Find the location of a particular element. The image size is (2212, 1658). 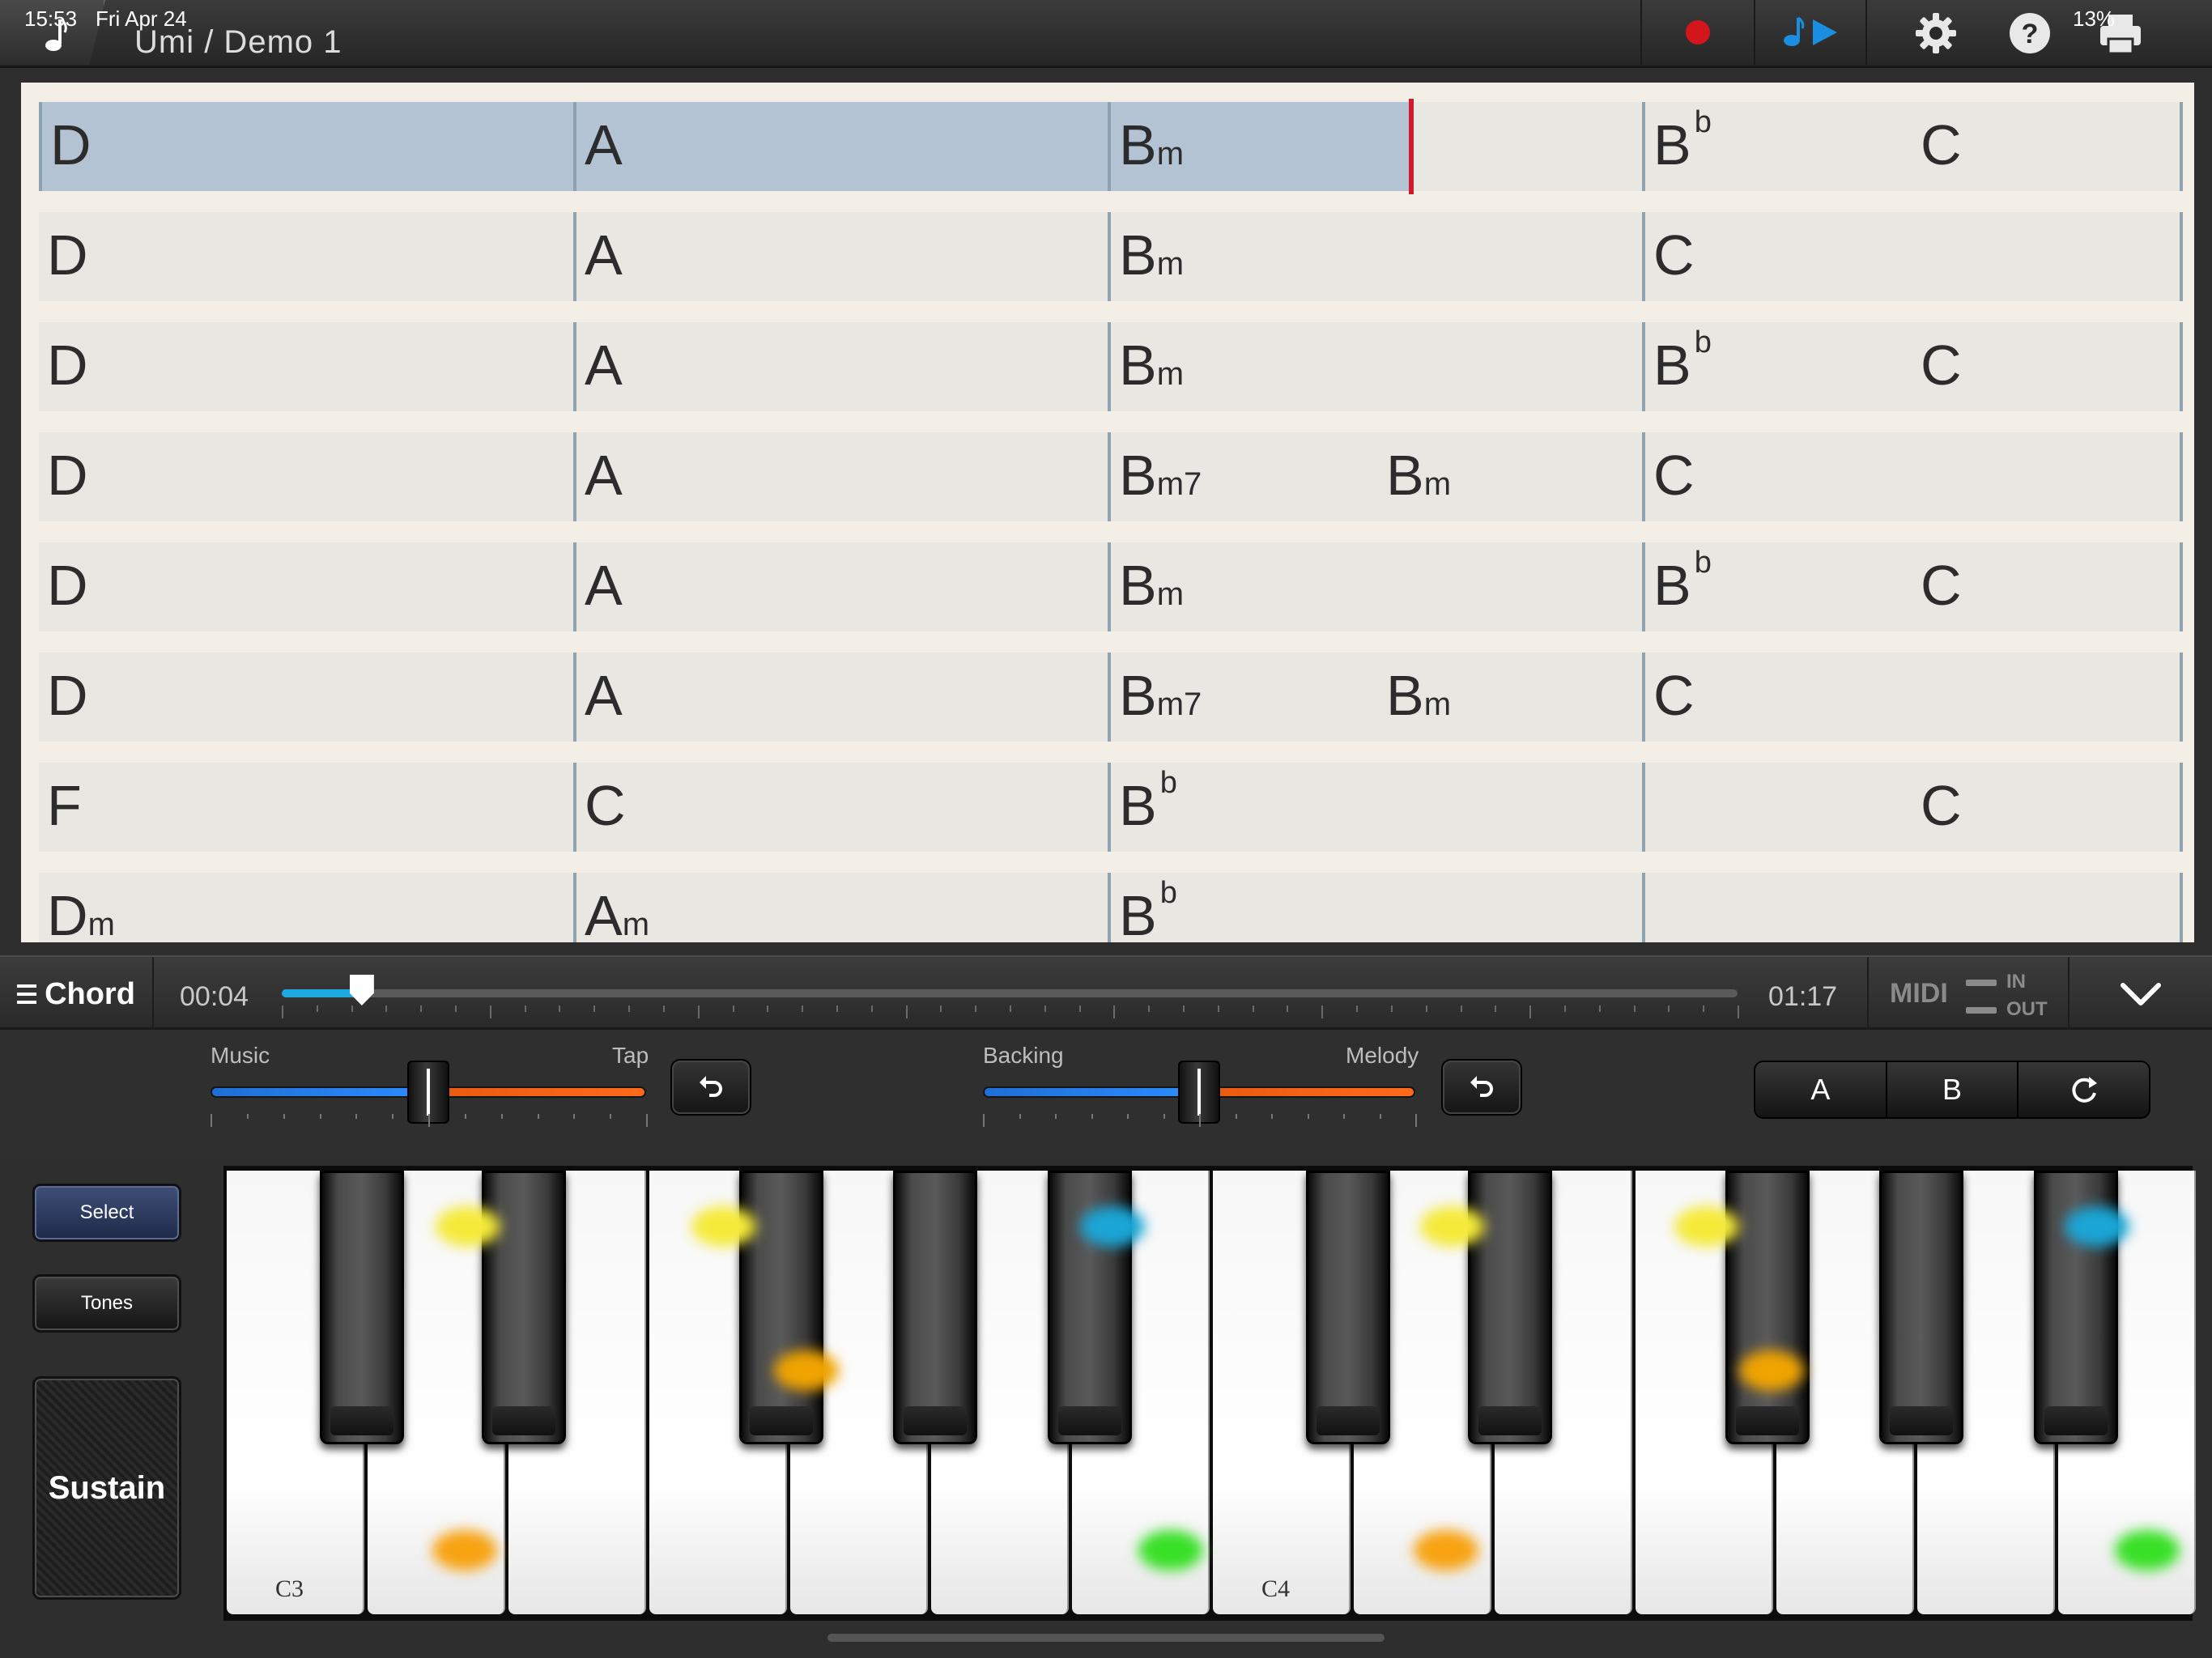

help-icon: ? is located at coordinates (2030, 33).